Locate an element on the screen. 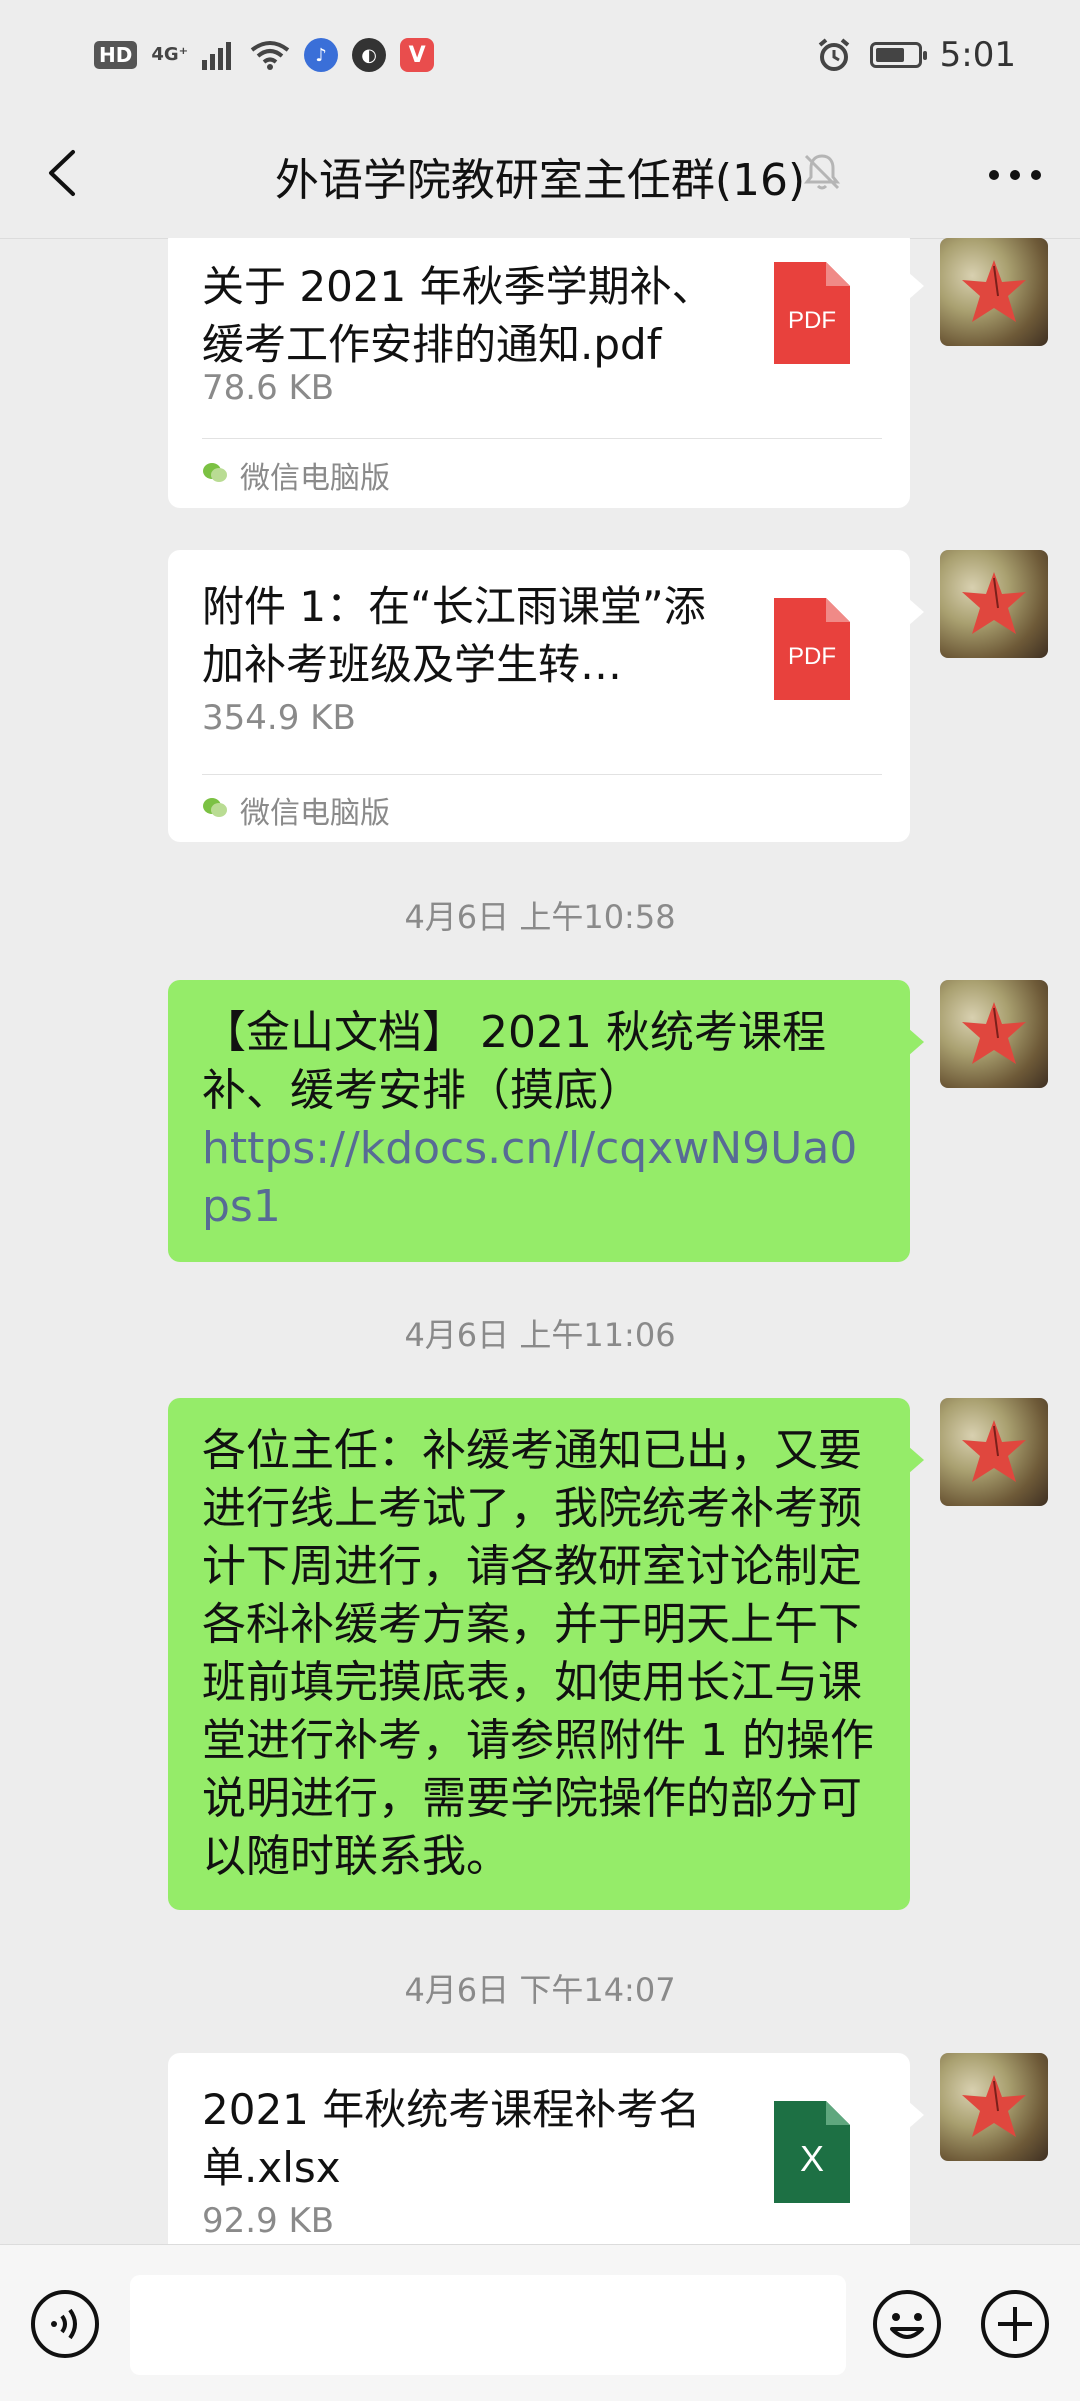  excel-file-icon: X is located at coordinates (812, 2152).